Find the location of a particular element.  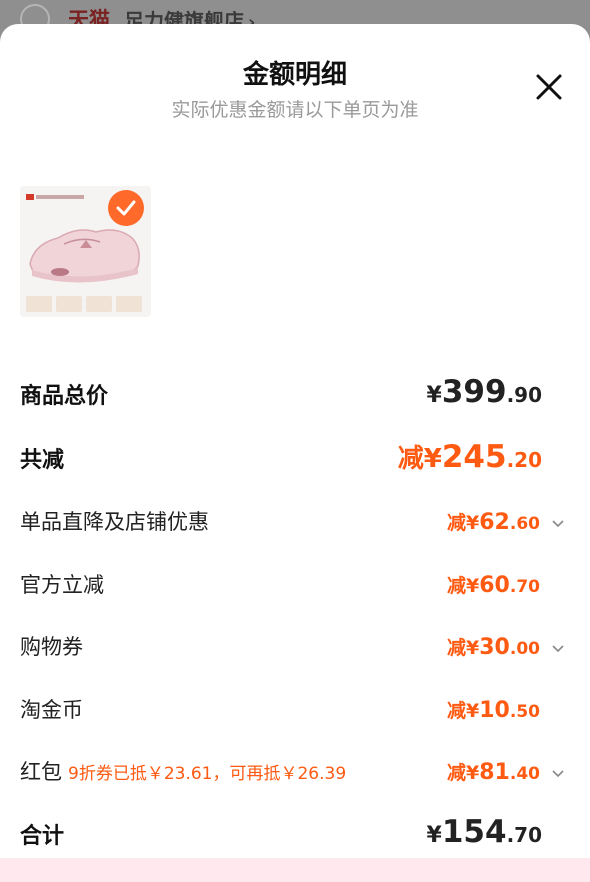

bottom-promo-bar is located at coordinates (295, 870).